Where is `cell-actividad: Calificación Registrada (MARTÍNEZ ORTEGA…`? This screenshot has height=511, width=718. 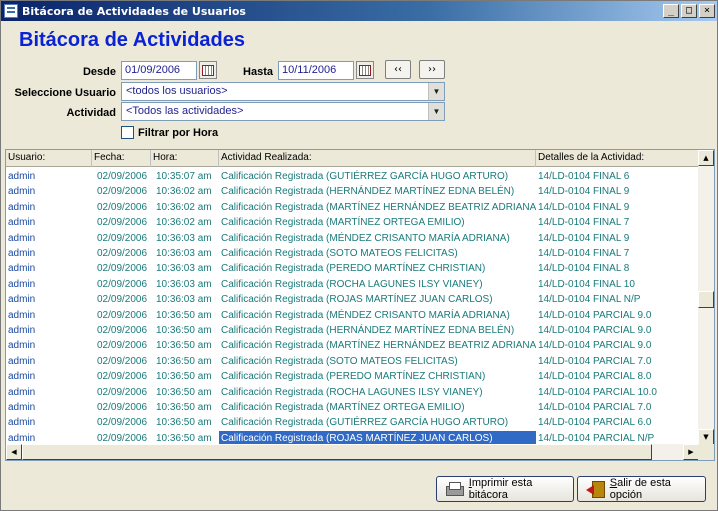 cell-actividad: Calificación Registrada (MARTÍNEZ ORTEGA… is located at coordinates (377, 407).